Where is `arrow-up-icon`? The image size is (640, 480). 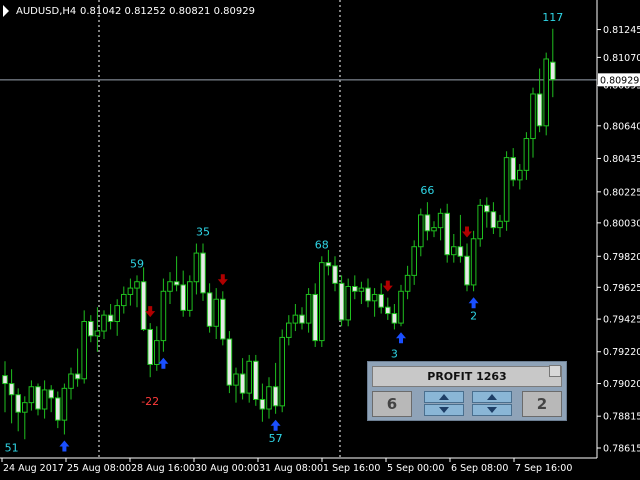 arrow-up-icon is located at coordinates (444, 397).